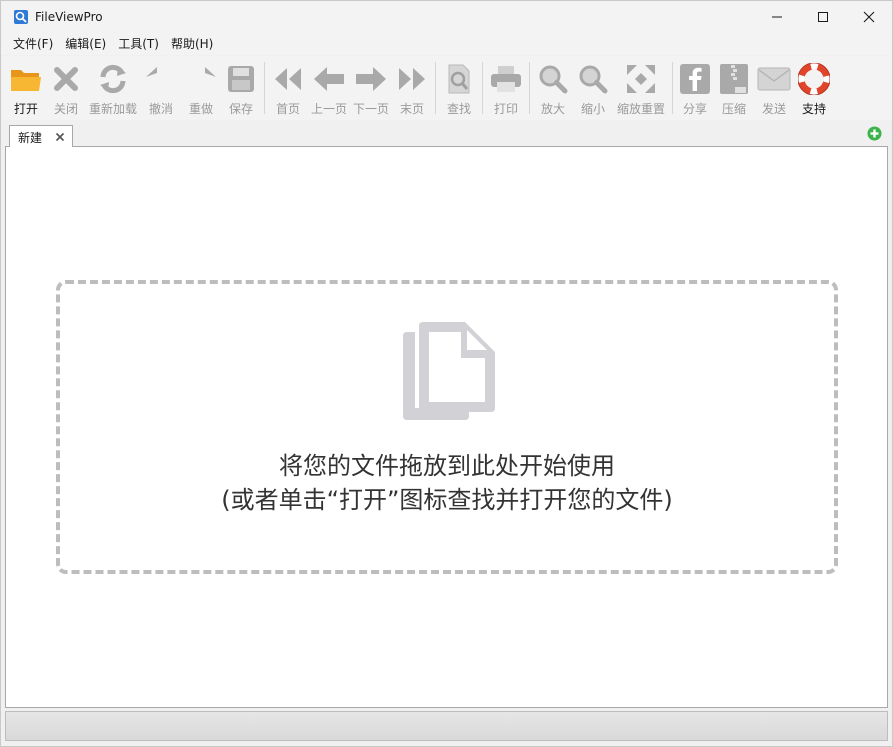 Image resolution: width=893 pixels, height=747 pixels. What do you see at coordinates (370, 109) in the screenshot?
I see `next-page-label: 下一页` at bounding box center [370, 109].